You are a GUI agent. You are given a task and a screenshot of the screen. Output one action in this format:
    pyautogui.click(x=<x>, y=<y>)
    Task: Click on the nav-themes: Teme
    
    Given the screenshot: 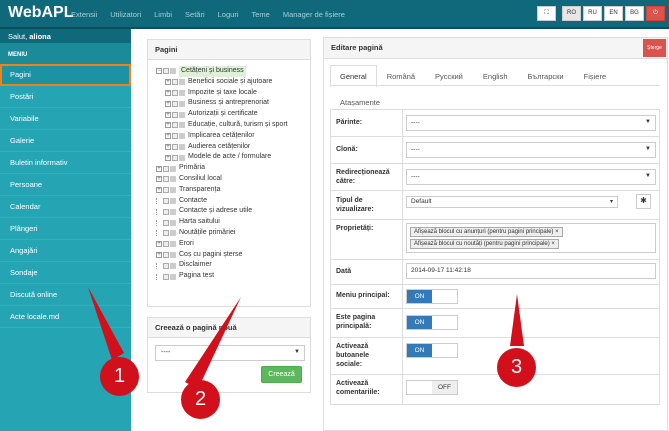 What is the action you would take?
    pyautogui.click(x=261, y=14)
    